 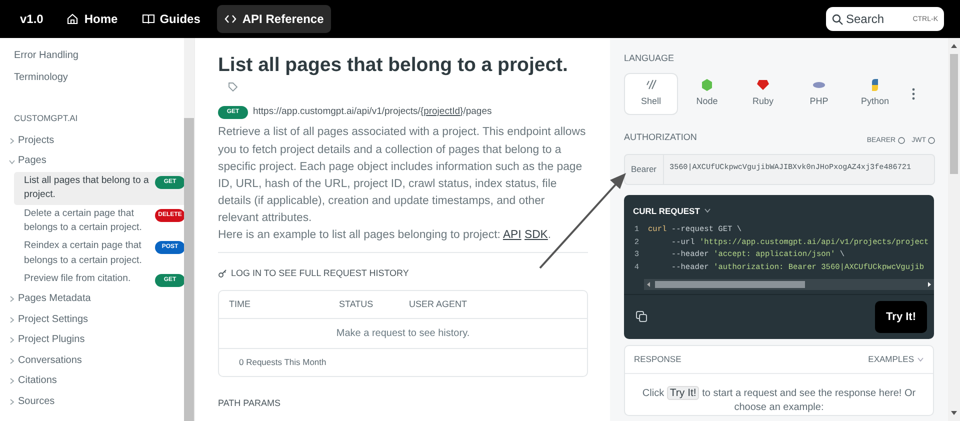 What do you see at coordinates (512, 235) in the screenshot?
I see `doc-link: API` at bounding box center [512, 235].